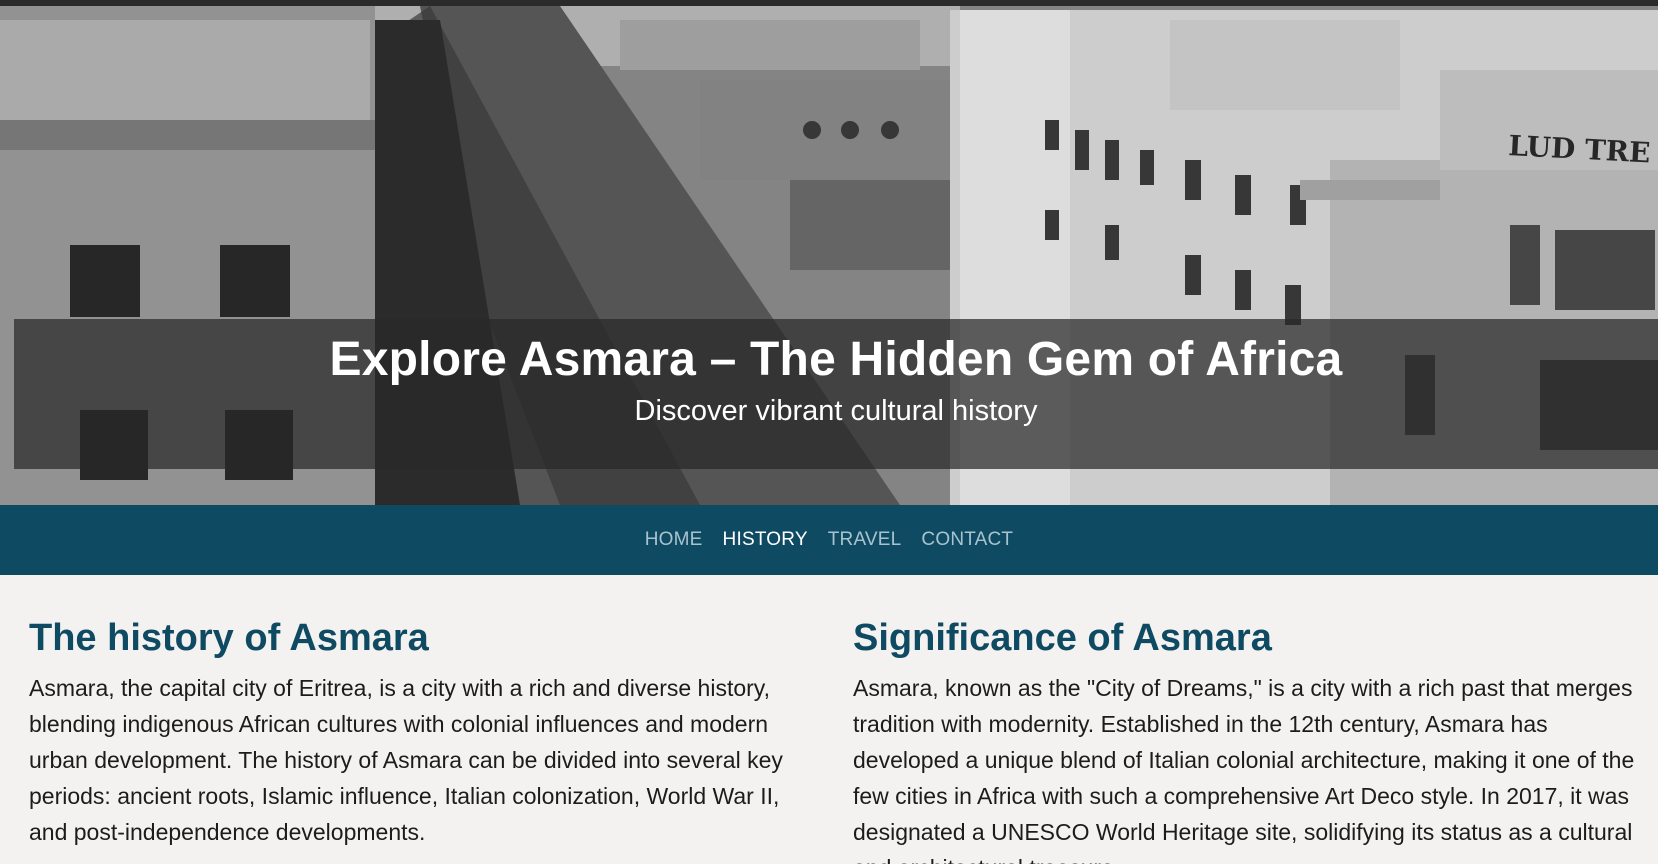  Describe the element at coordinates (865, 540) in the screenshot. I see `nav-link-travel: TRAVEL` at that location.